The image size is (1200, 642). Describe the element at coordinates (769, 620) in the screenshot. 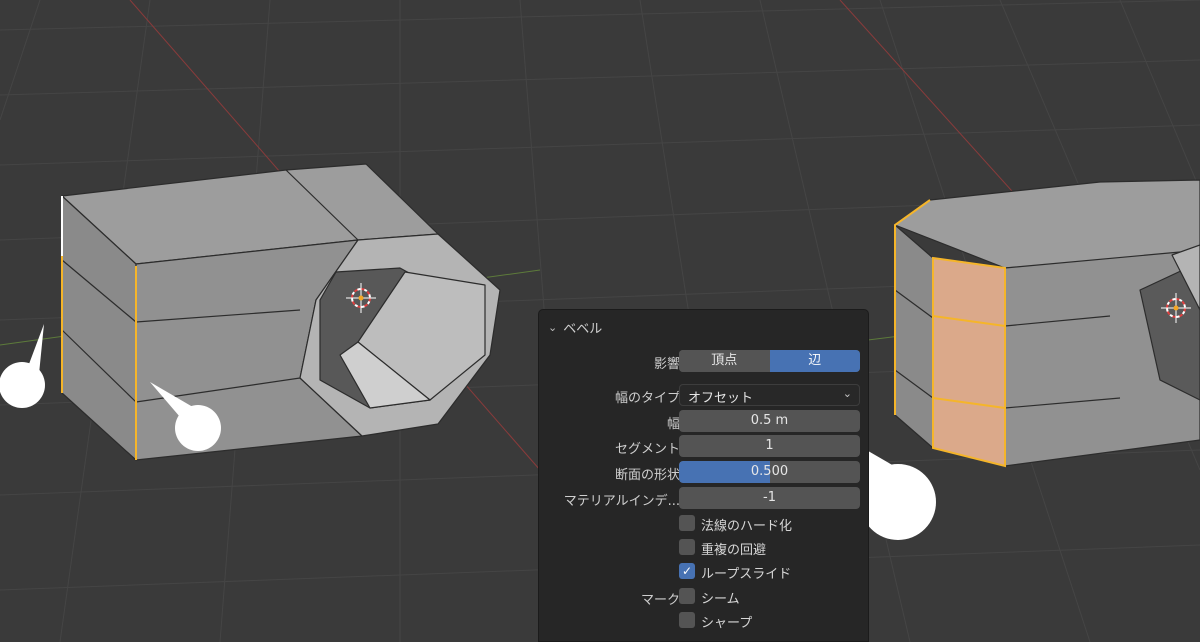

I see `mark-sharp-checkbox: シャープ` at that location.